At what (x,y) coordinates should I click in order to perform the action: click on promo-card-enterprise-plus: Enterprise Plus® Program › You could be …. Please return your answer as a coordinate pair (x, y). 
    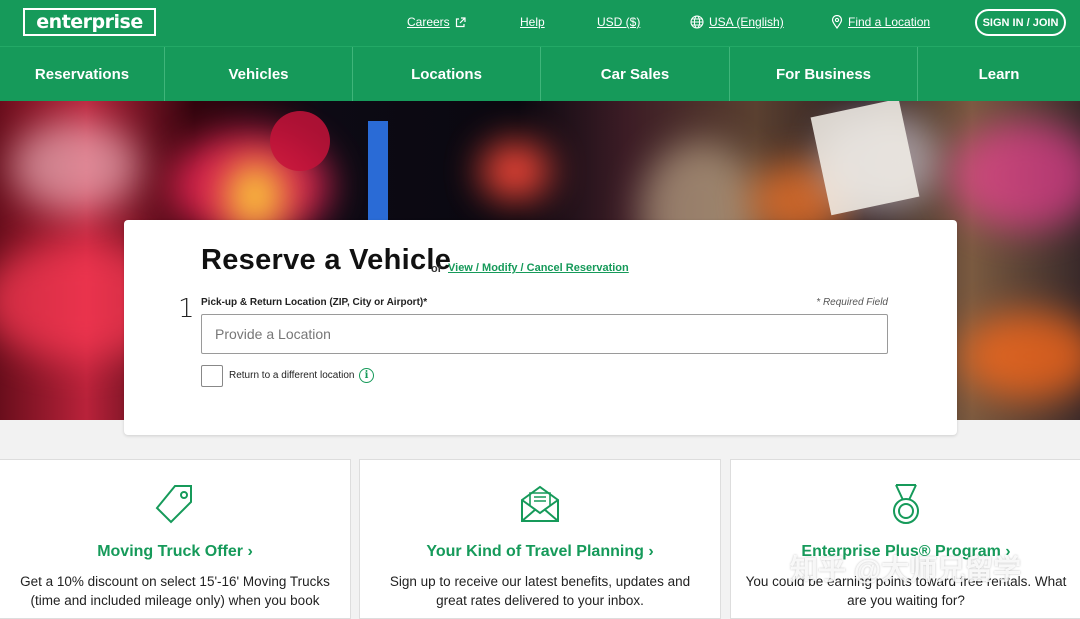
    Looking at the image, I should click on (905, 539).